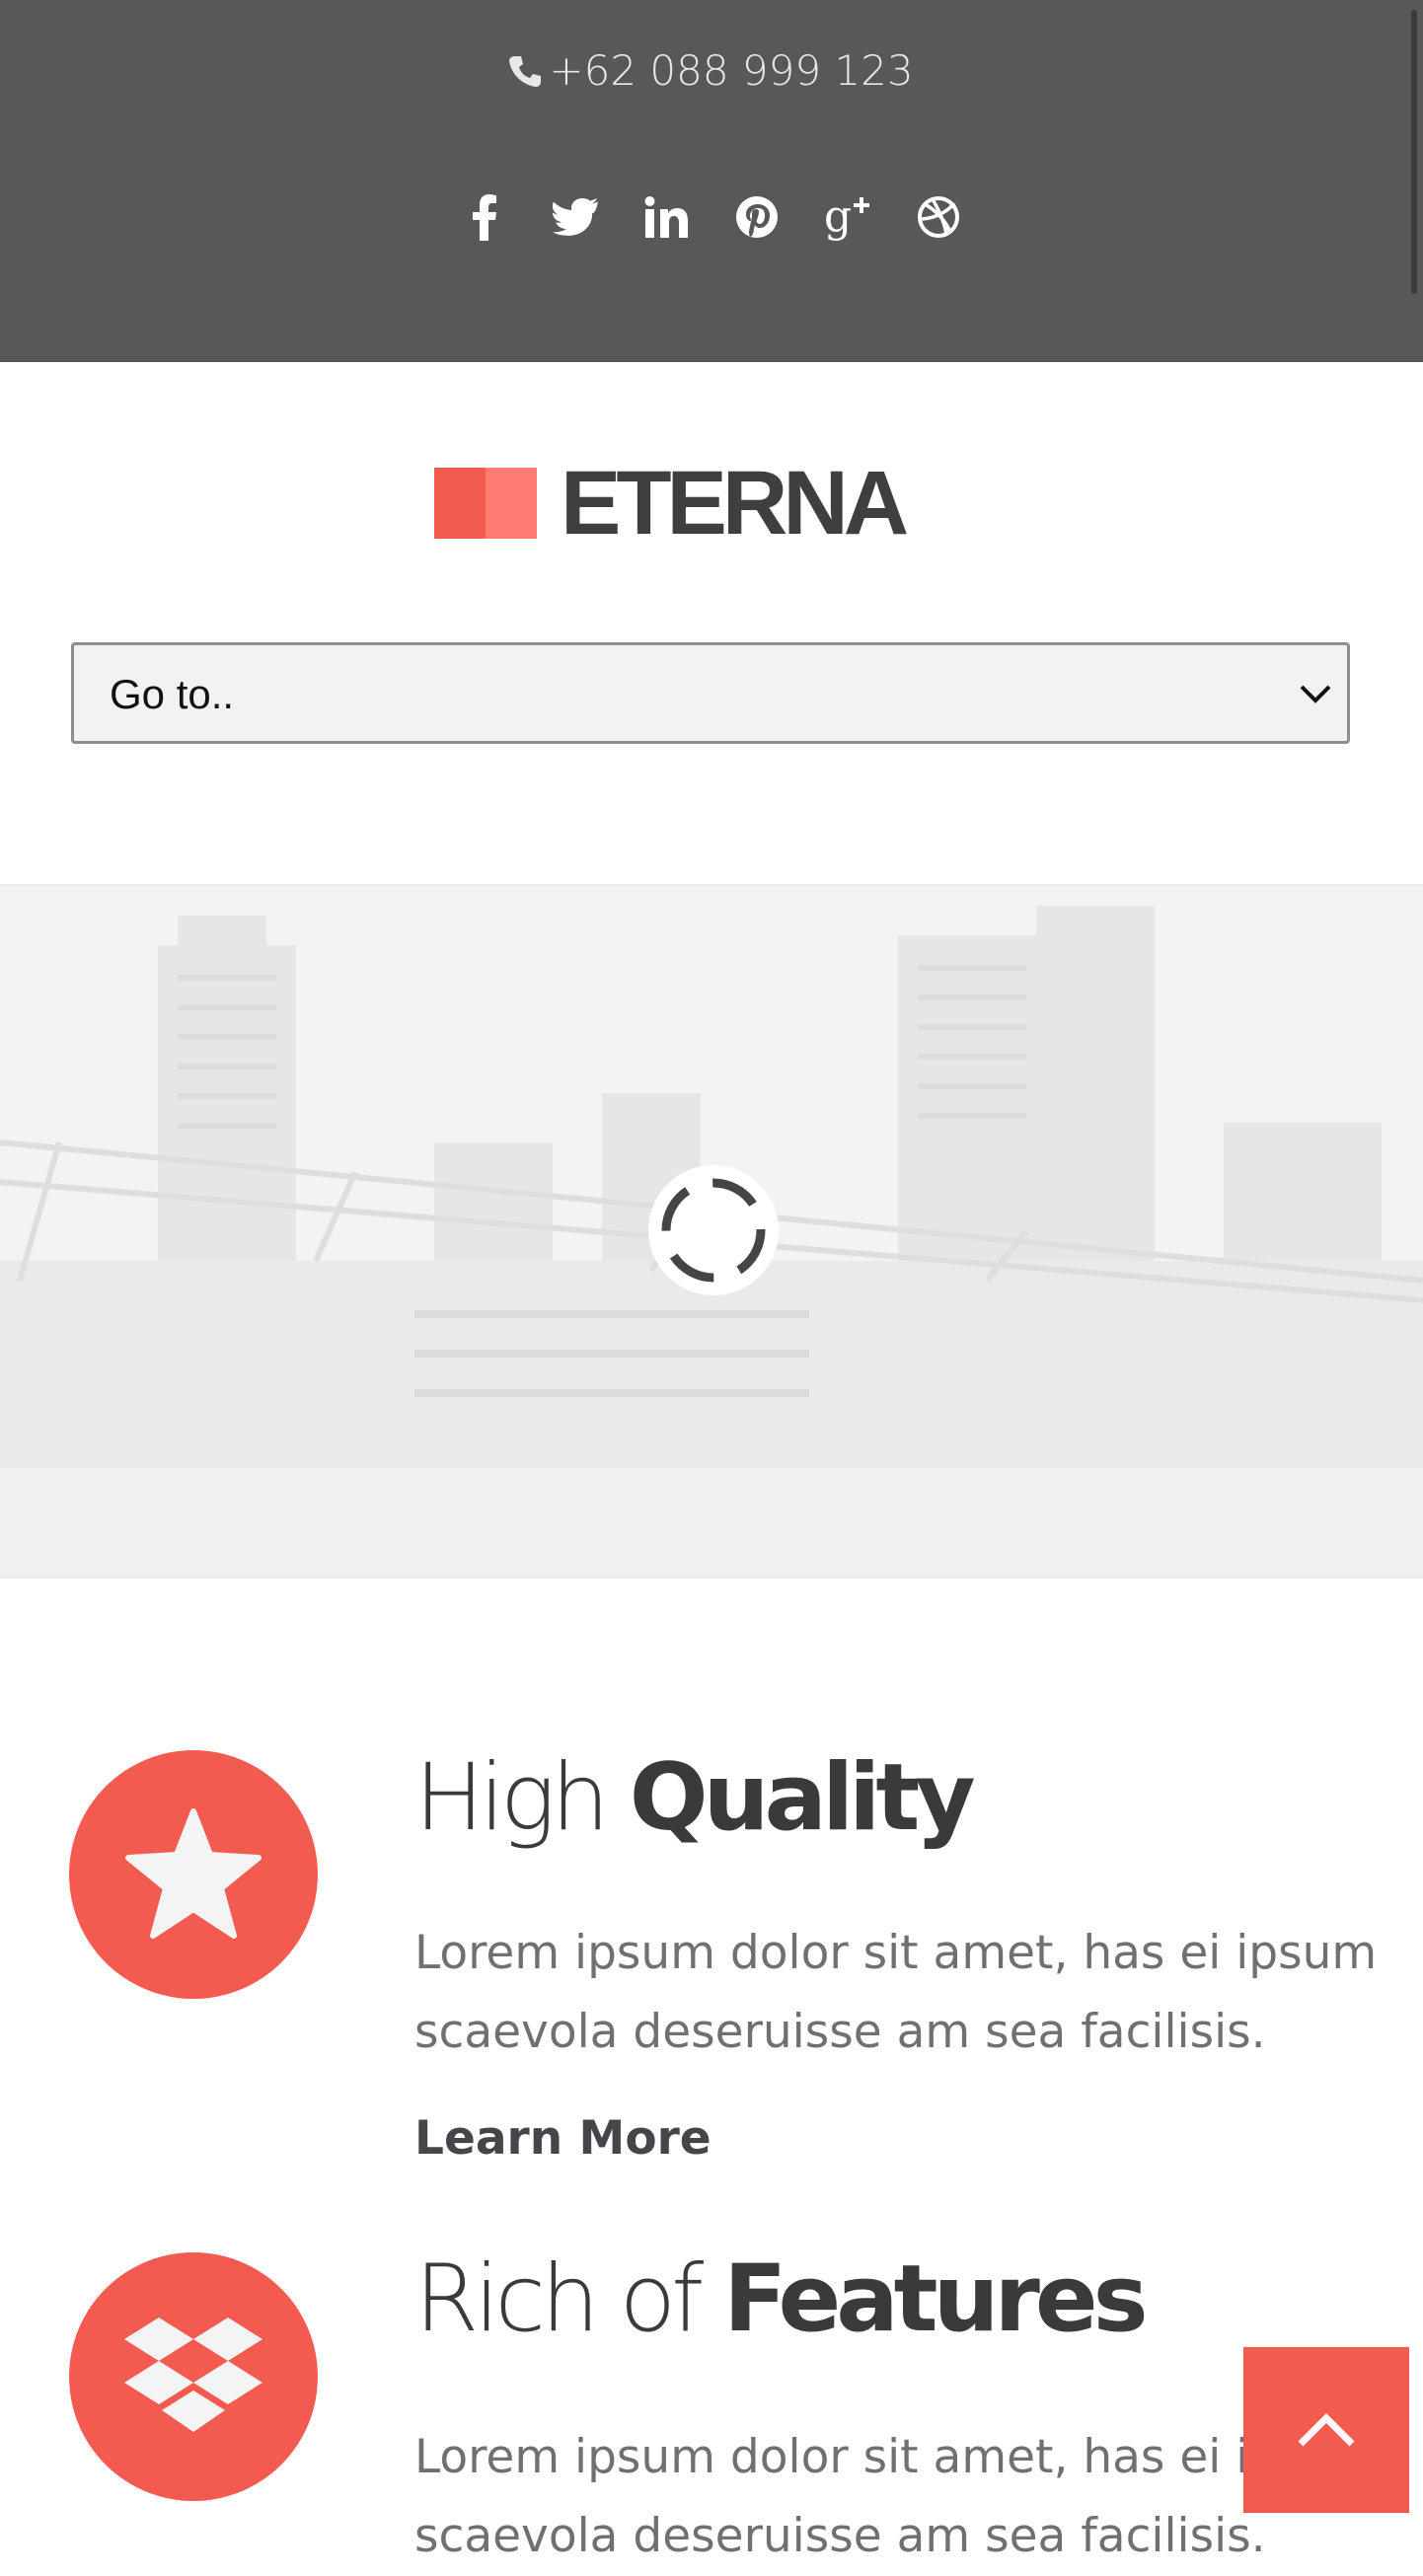 The image size is (1423, 2576). What do you see at coordinates (563, 2138) in the screenshot?
I see `learn-more-link: Learn More` at bounding box center [563, 2138].